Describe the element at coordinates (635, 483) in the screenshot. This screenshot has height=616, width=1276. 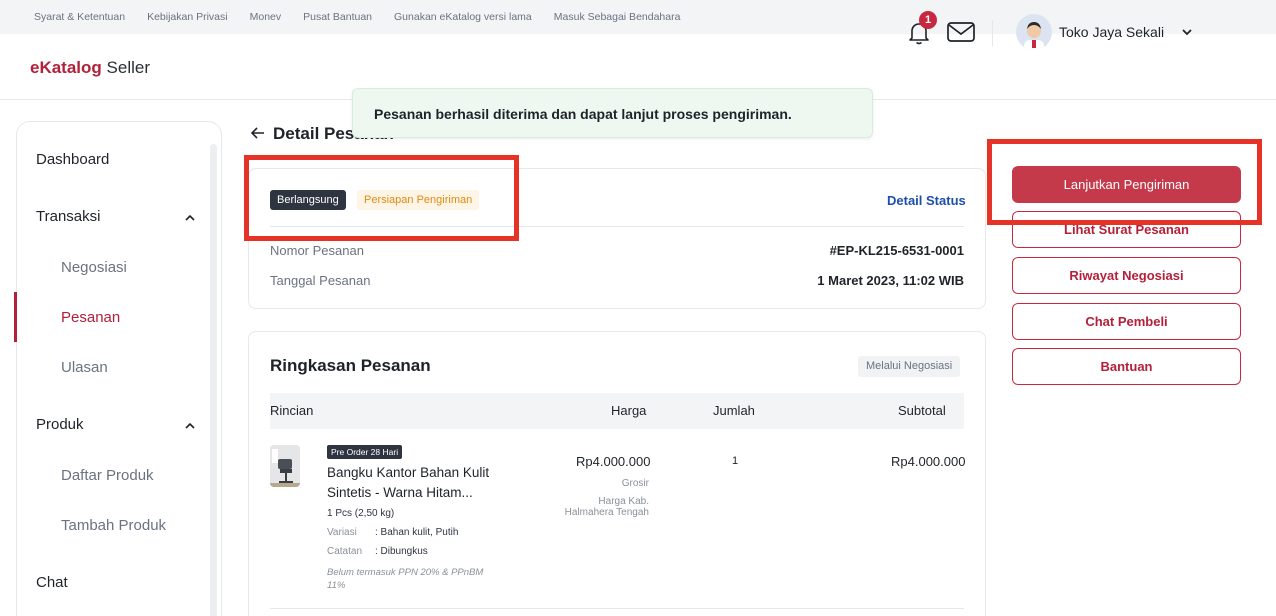
I see `price-type: Grosir` at that location.